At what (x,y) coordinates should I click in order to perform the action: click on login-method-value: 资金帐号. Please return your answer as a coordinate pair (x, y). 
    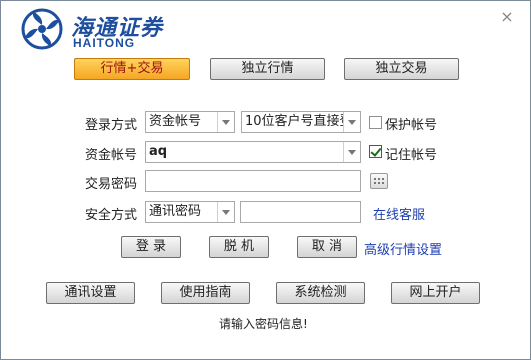
    Looking at the image, I should click on (175, 121).